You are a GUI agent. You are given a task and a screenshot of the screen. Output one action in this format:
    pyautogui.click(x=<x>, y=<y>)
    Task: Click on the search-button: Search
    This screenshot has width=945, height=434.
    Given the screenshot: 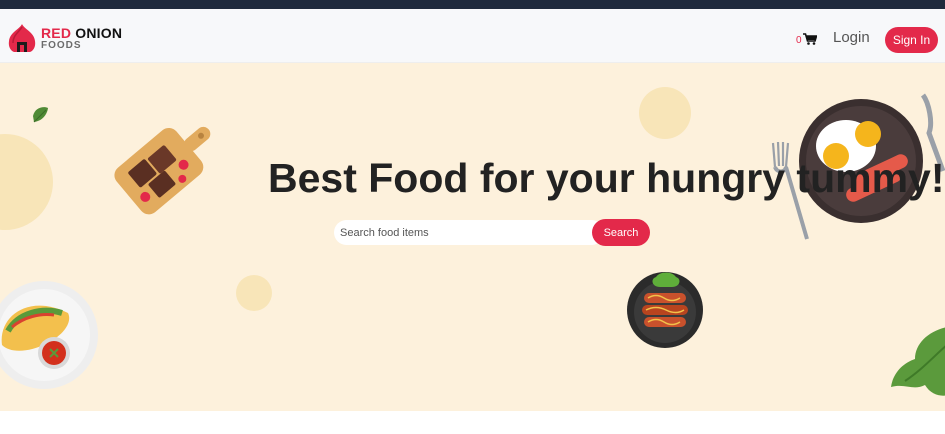 What is the action you would take?
    pyautogui.click(x=621, y=232)
    